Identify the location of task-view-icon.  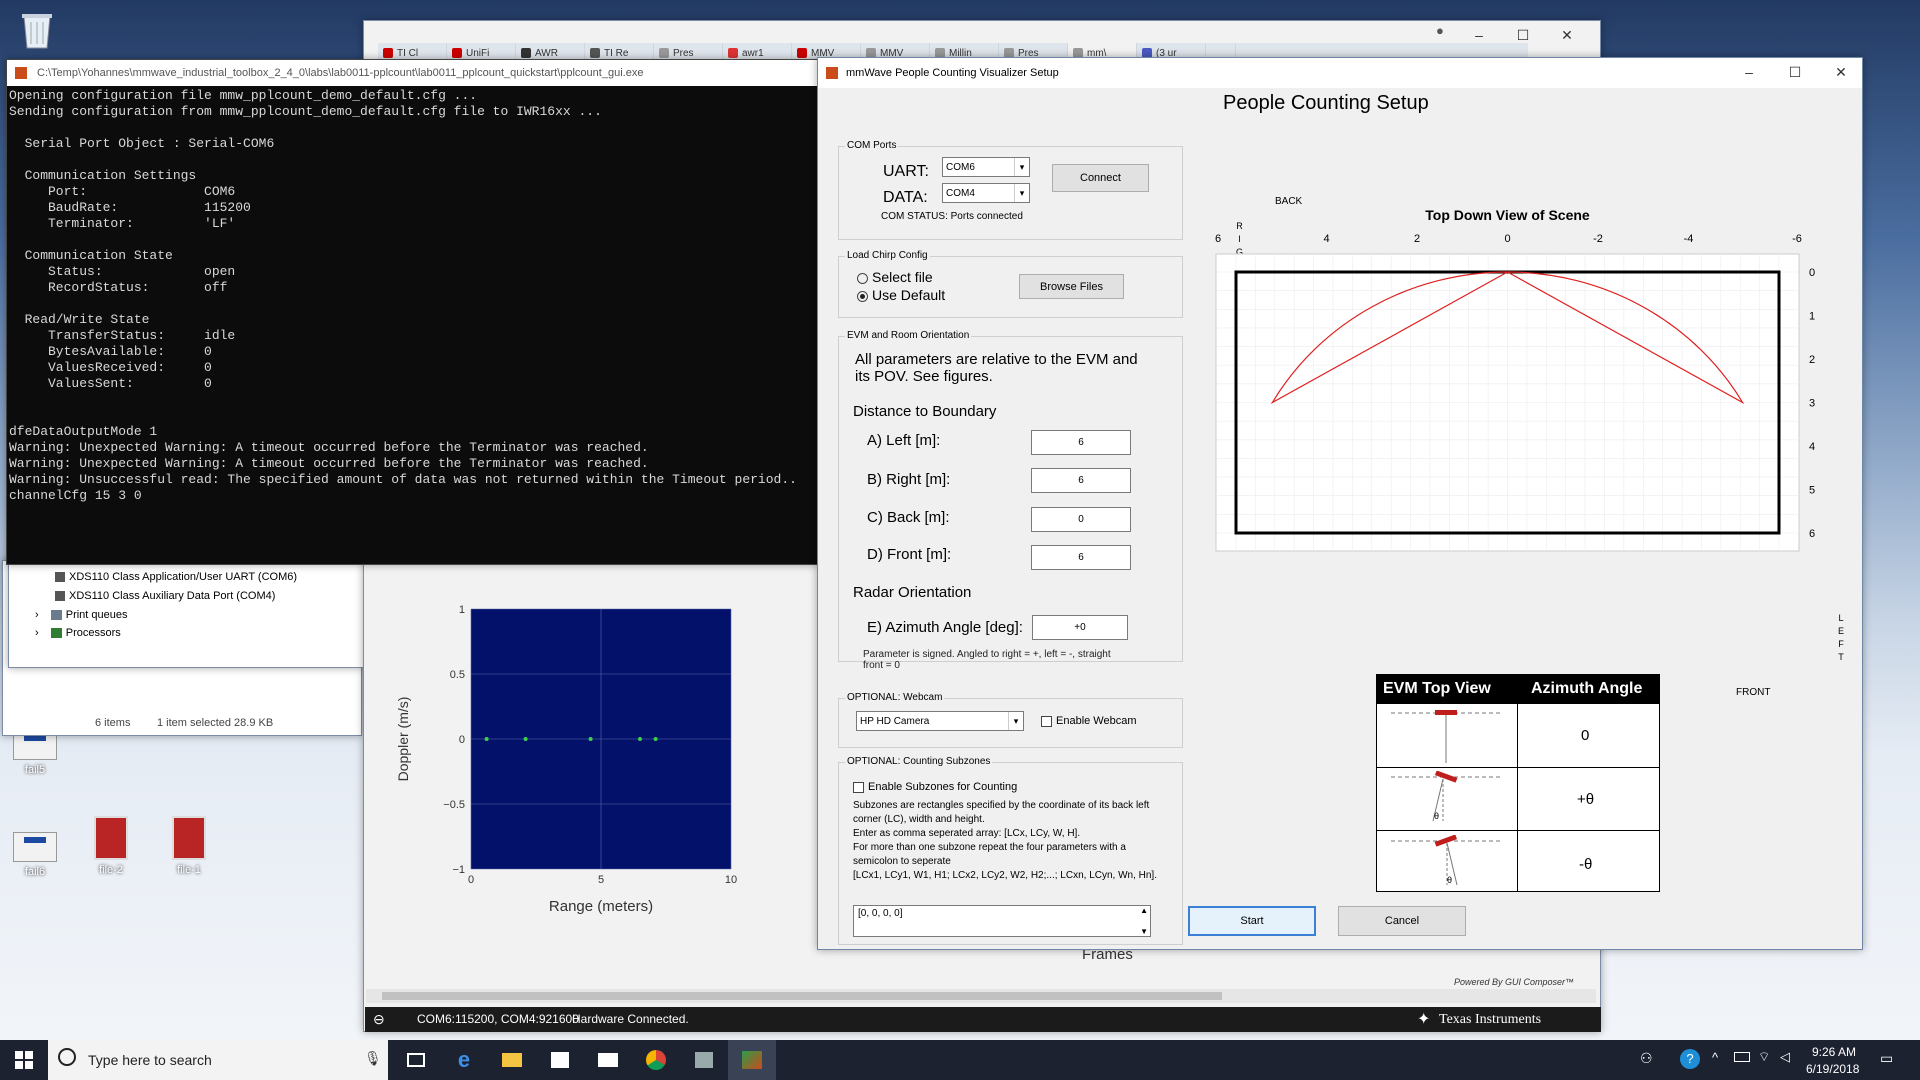
(416, 1060).